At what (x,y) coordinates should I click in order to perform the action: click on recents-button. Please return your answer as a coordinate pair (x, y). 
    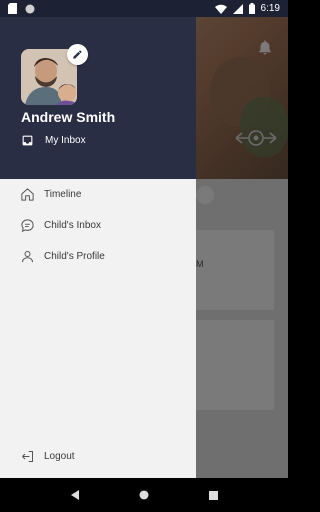
    Looking at the image, I should click on (213, 495).